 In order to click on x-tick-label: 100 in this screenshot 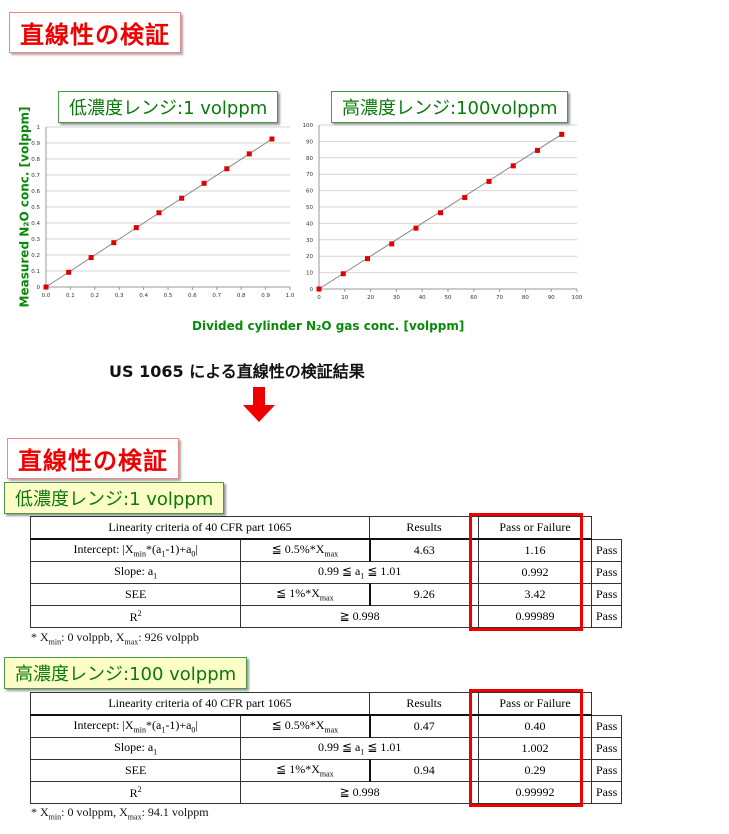, I will do `click(577, 298)`.